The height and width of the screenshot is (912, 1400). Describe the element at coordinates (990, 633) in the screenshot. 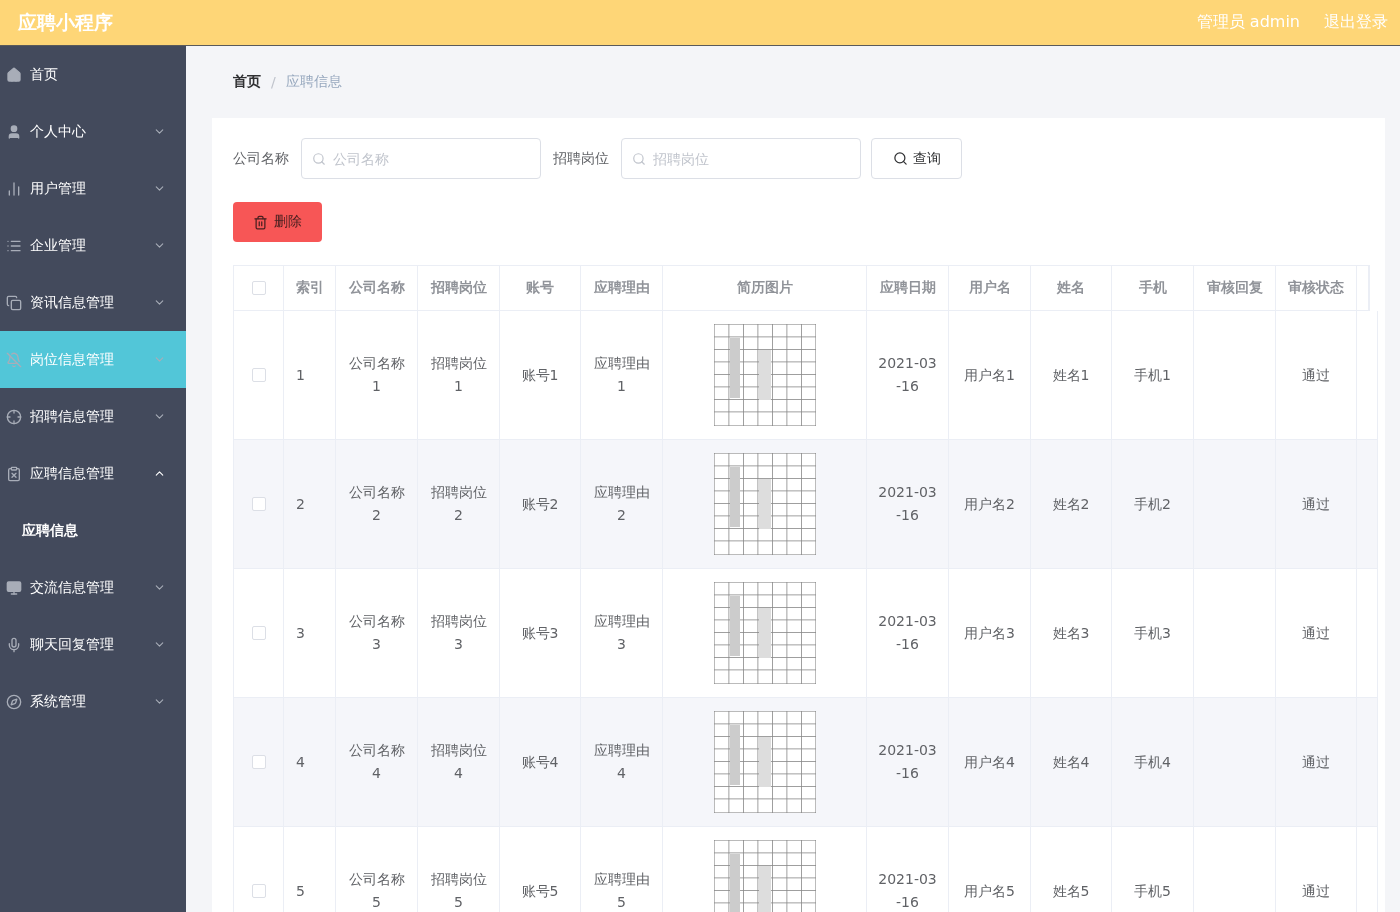

I see `table-cell: 用户名3` at that location.